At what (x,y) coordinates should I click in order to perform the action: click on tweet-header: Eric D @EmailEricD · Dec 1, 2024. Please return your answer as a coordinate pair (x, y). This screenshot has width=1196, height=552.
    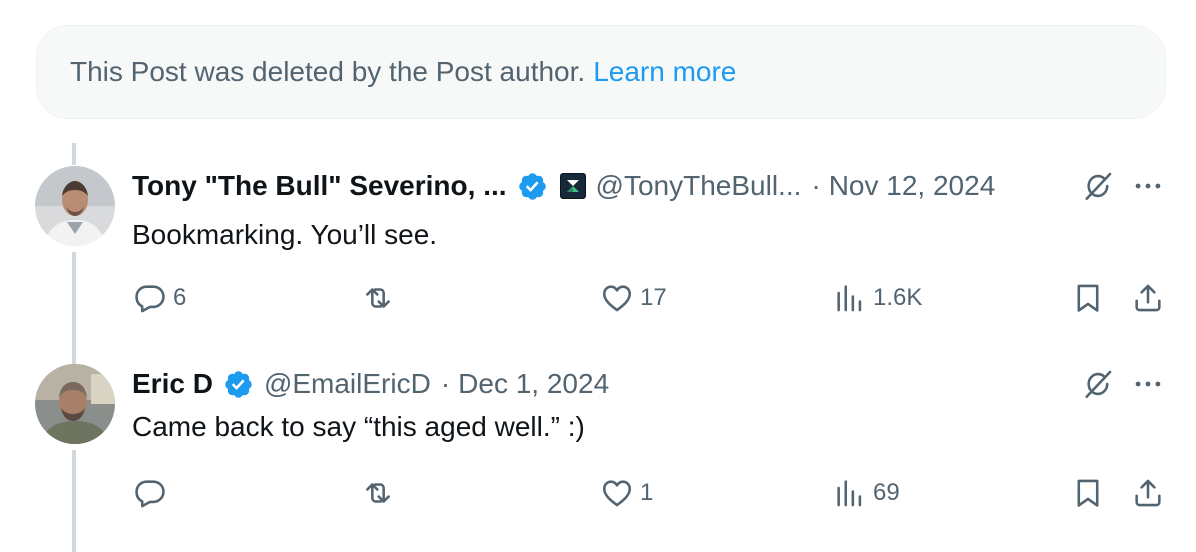
    Looking at the image, I should click on (370, 384).